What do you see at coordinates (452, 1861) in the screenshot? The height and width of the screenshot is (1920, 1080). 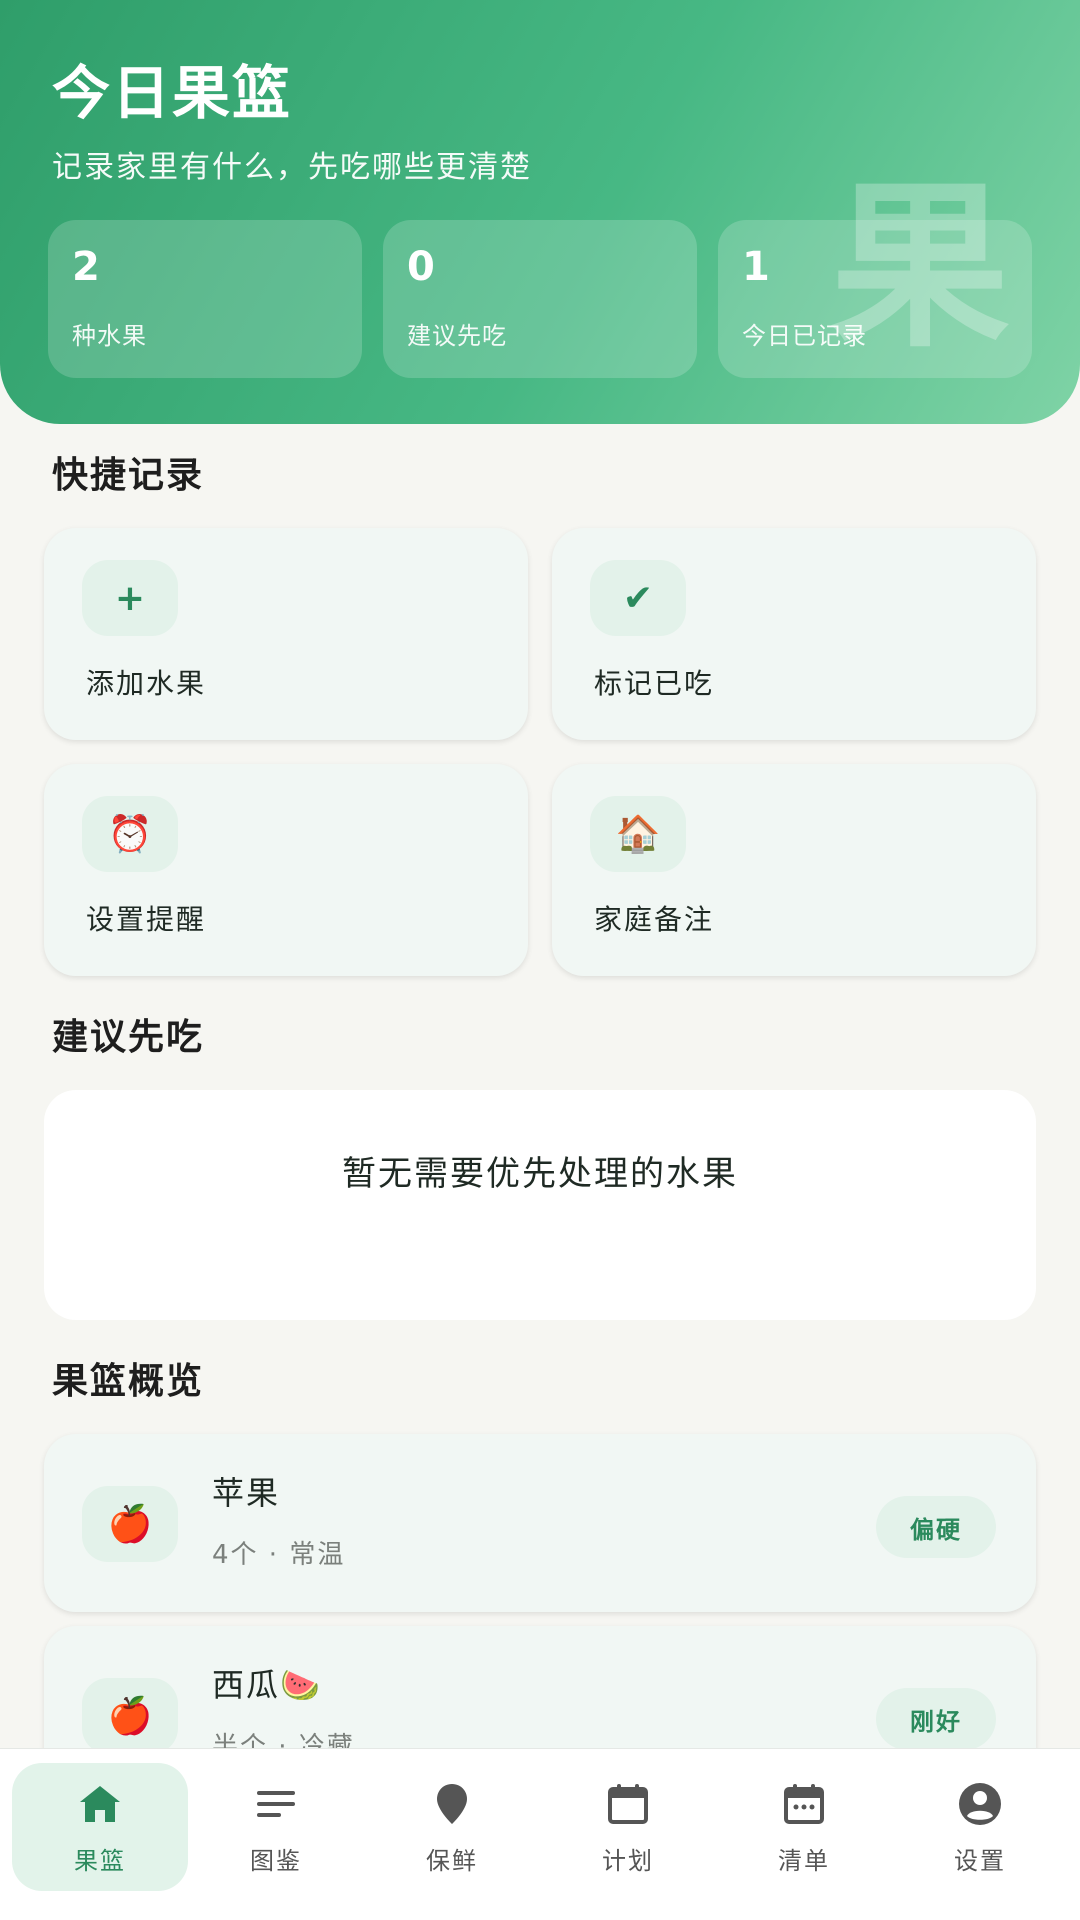 I see `nav-label: 保鲜` at bounding box center [452, 1861].